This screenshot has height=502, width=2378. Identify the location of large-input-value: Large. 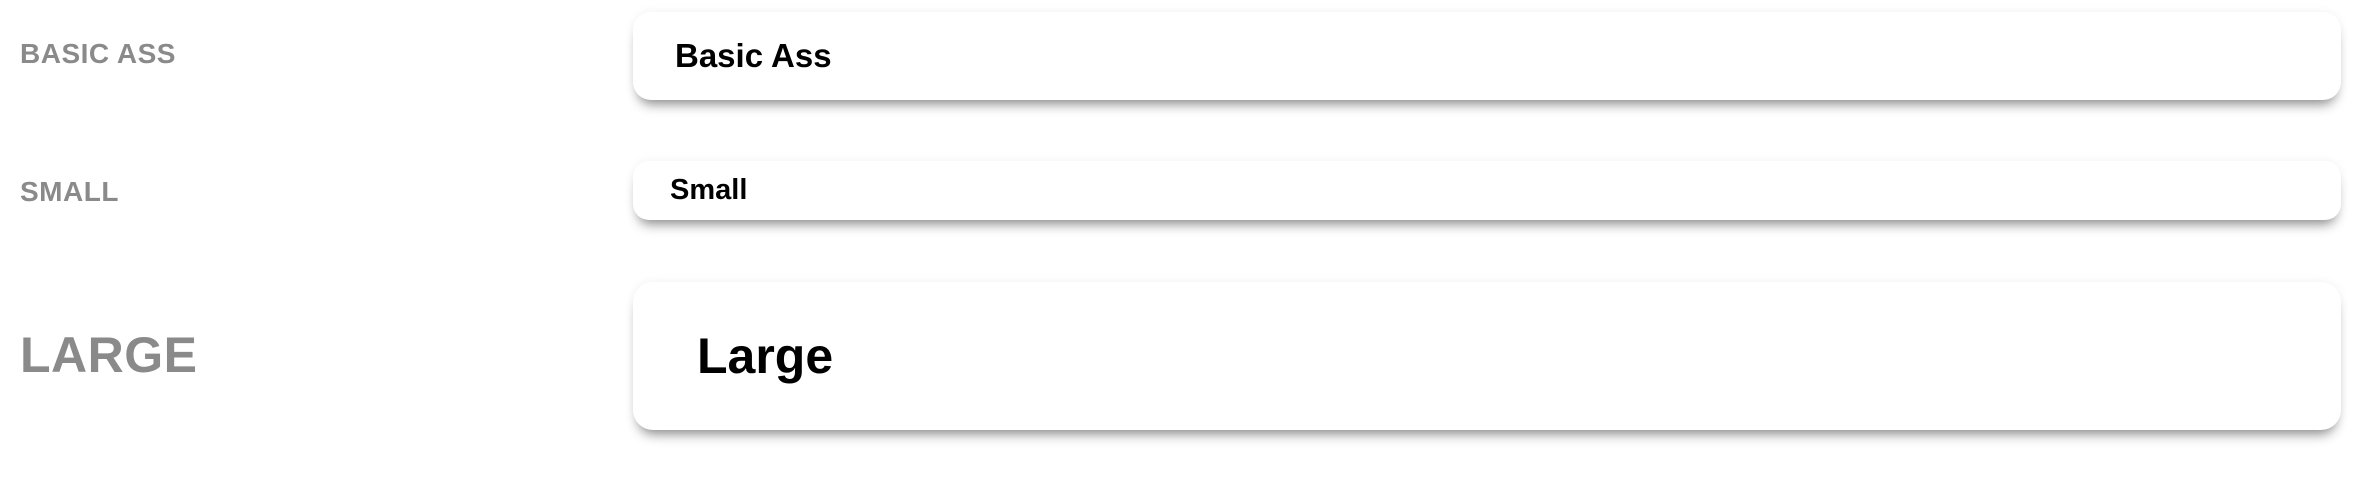
(765, 356).